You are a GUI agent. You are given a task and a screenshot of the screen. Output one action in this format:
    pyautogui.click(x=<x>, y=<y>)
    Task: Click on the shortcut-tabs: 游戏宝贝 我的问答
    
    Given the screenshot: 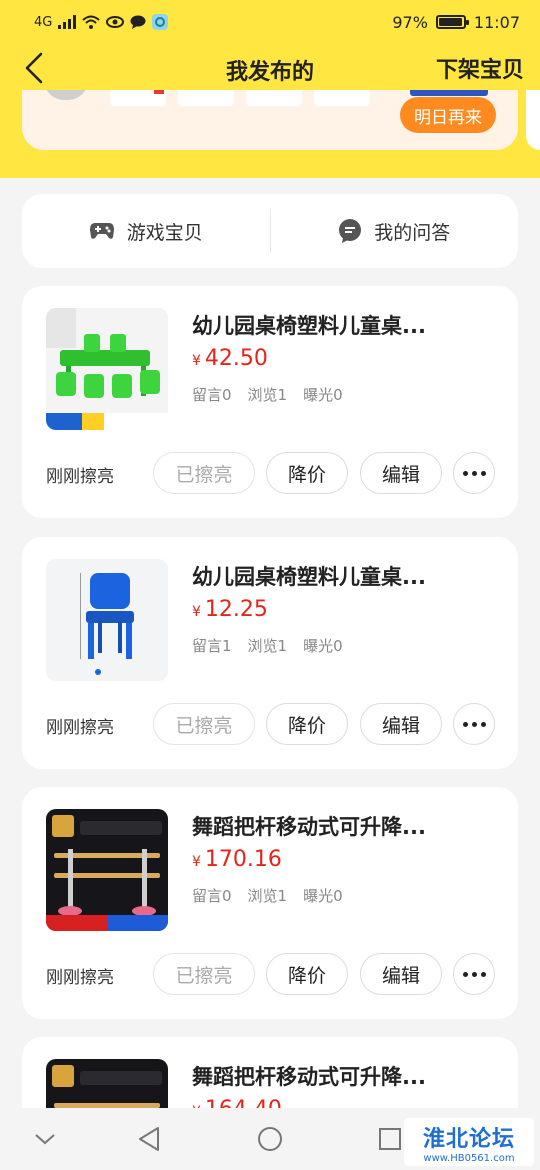 What is the action you would take?
    pyautogui.click(x=270, y=231)
    